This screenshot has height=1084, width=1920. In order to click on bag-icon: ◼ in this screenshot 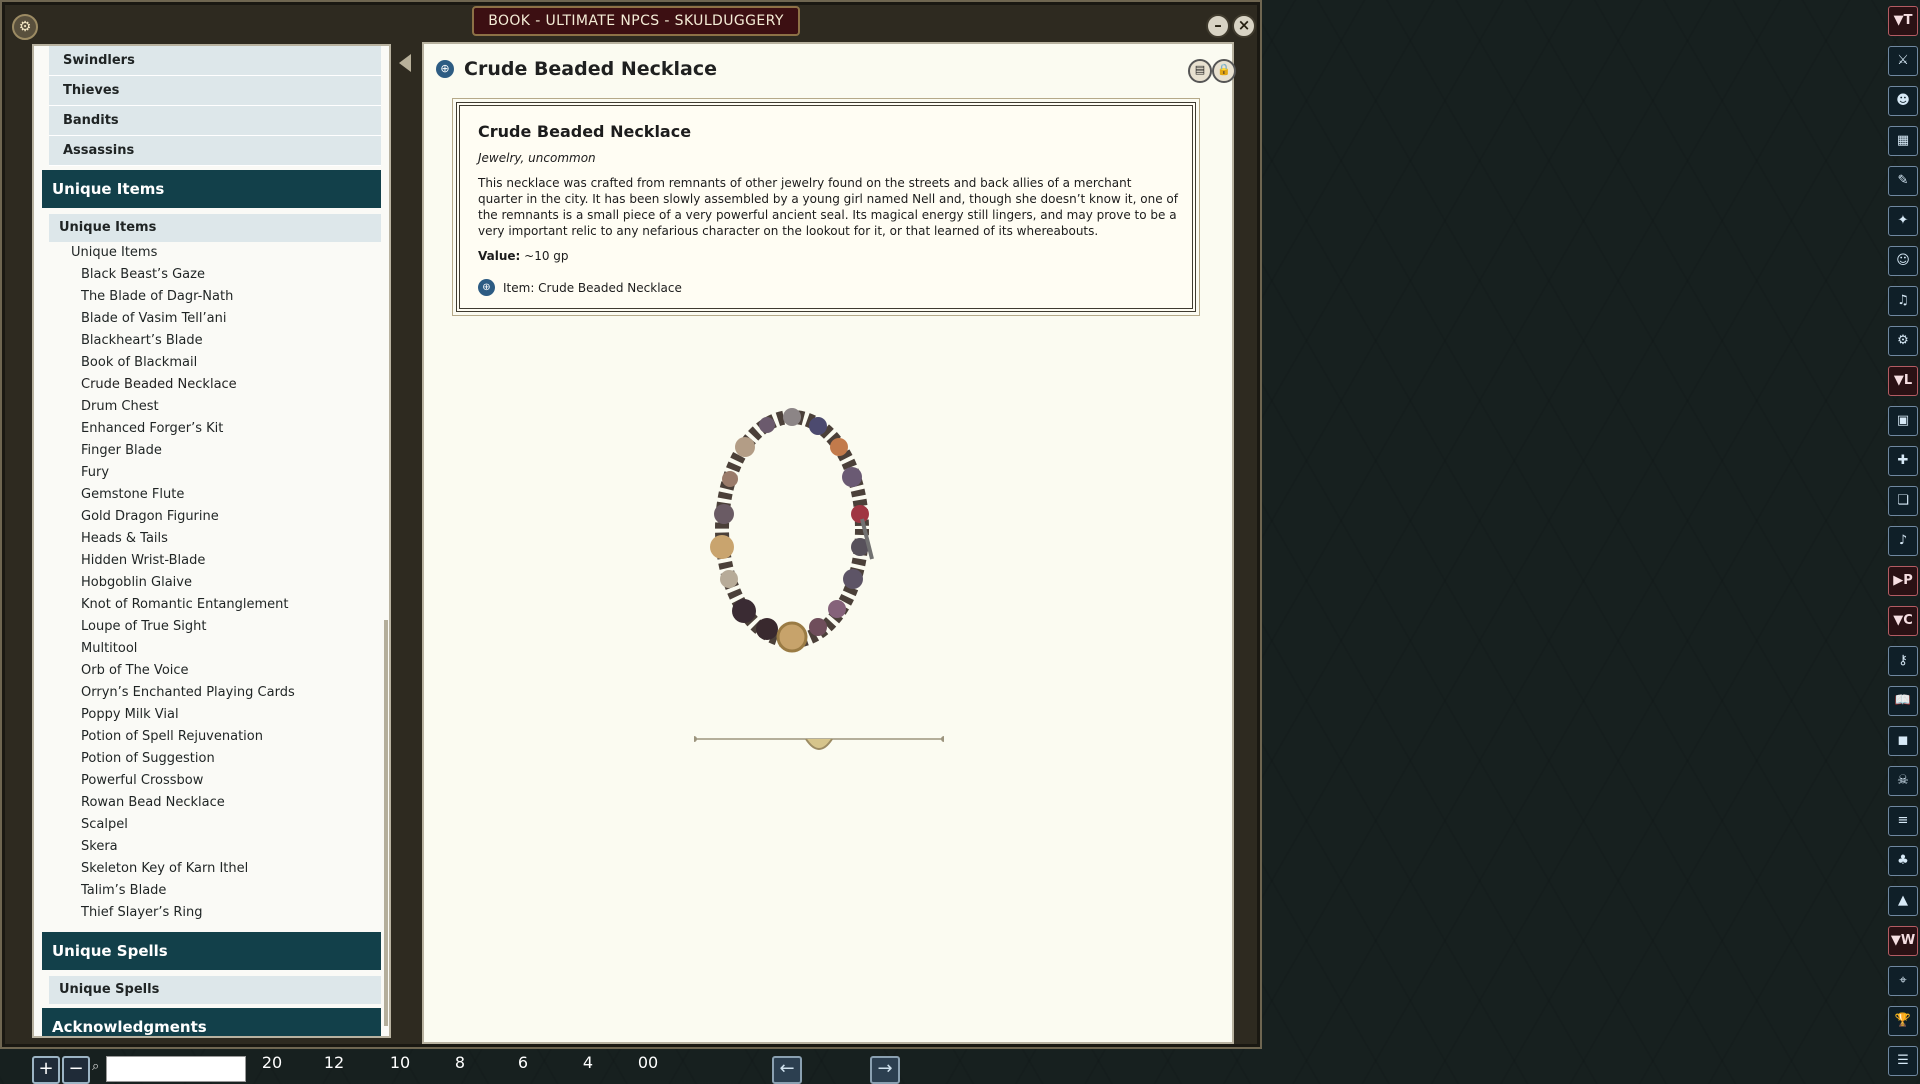, I will do `click(1903, 741)`.